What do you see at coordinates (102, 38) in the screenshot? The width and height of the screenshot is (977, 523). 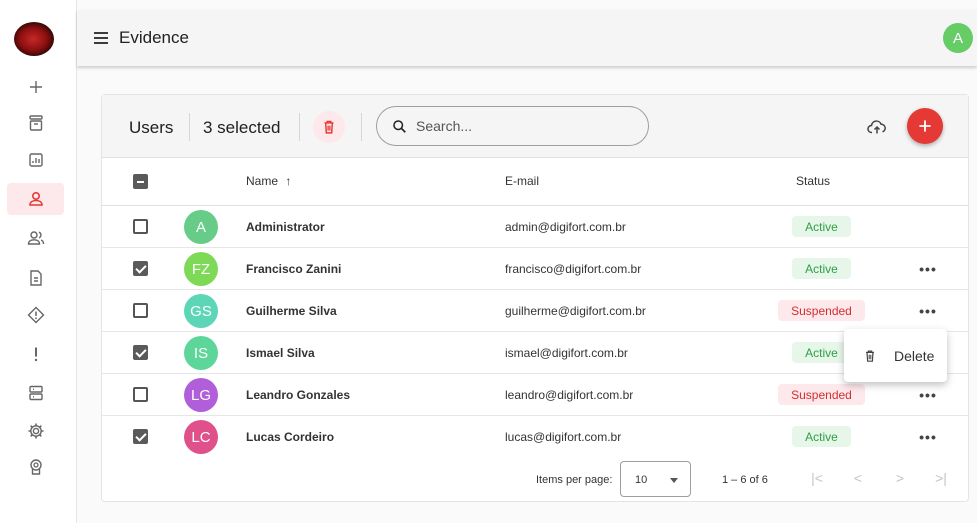 I see `hamburger-menu-icon` at bounding box center [102, 38].